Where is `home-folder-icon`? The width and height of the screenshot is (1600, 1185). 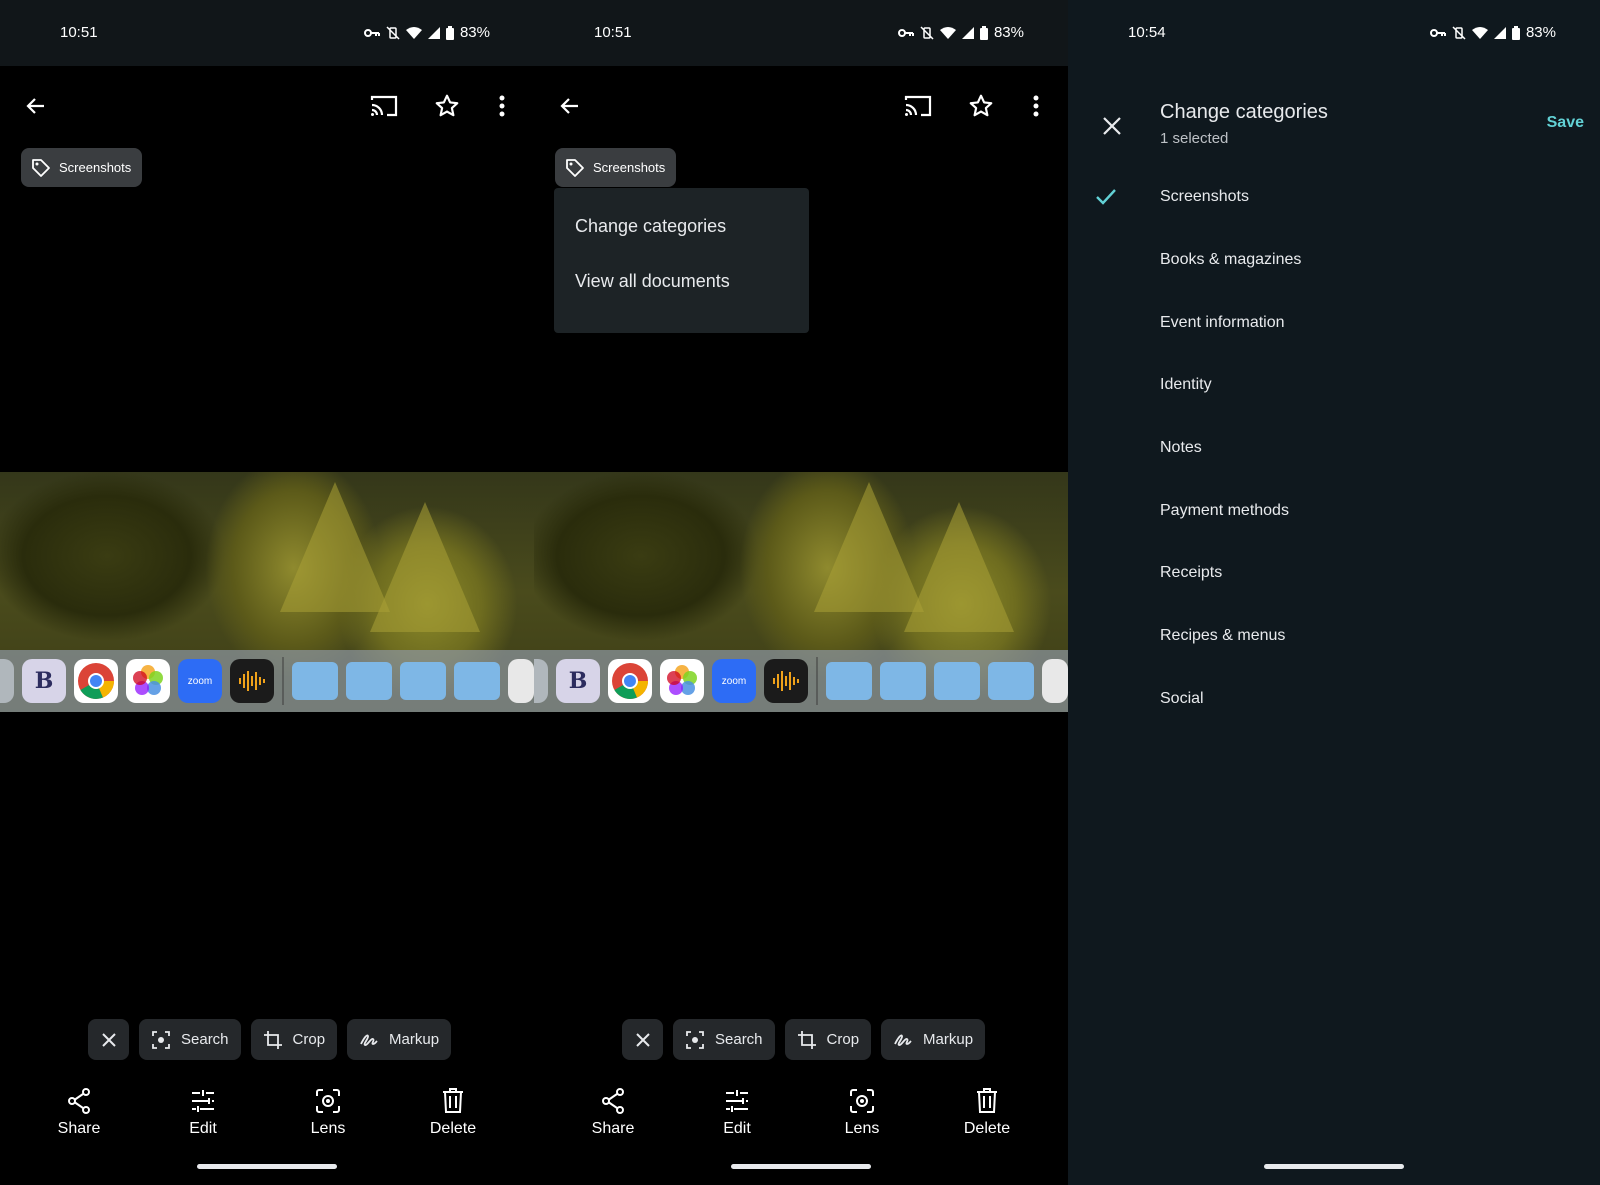
home-folder-icon is located at coordinates (849, 681).